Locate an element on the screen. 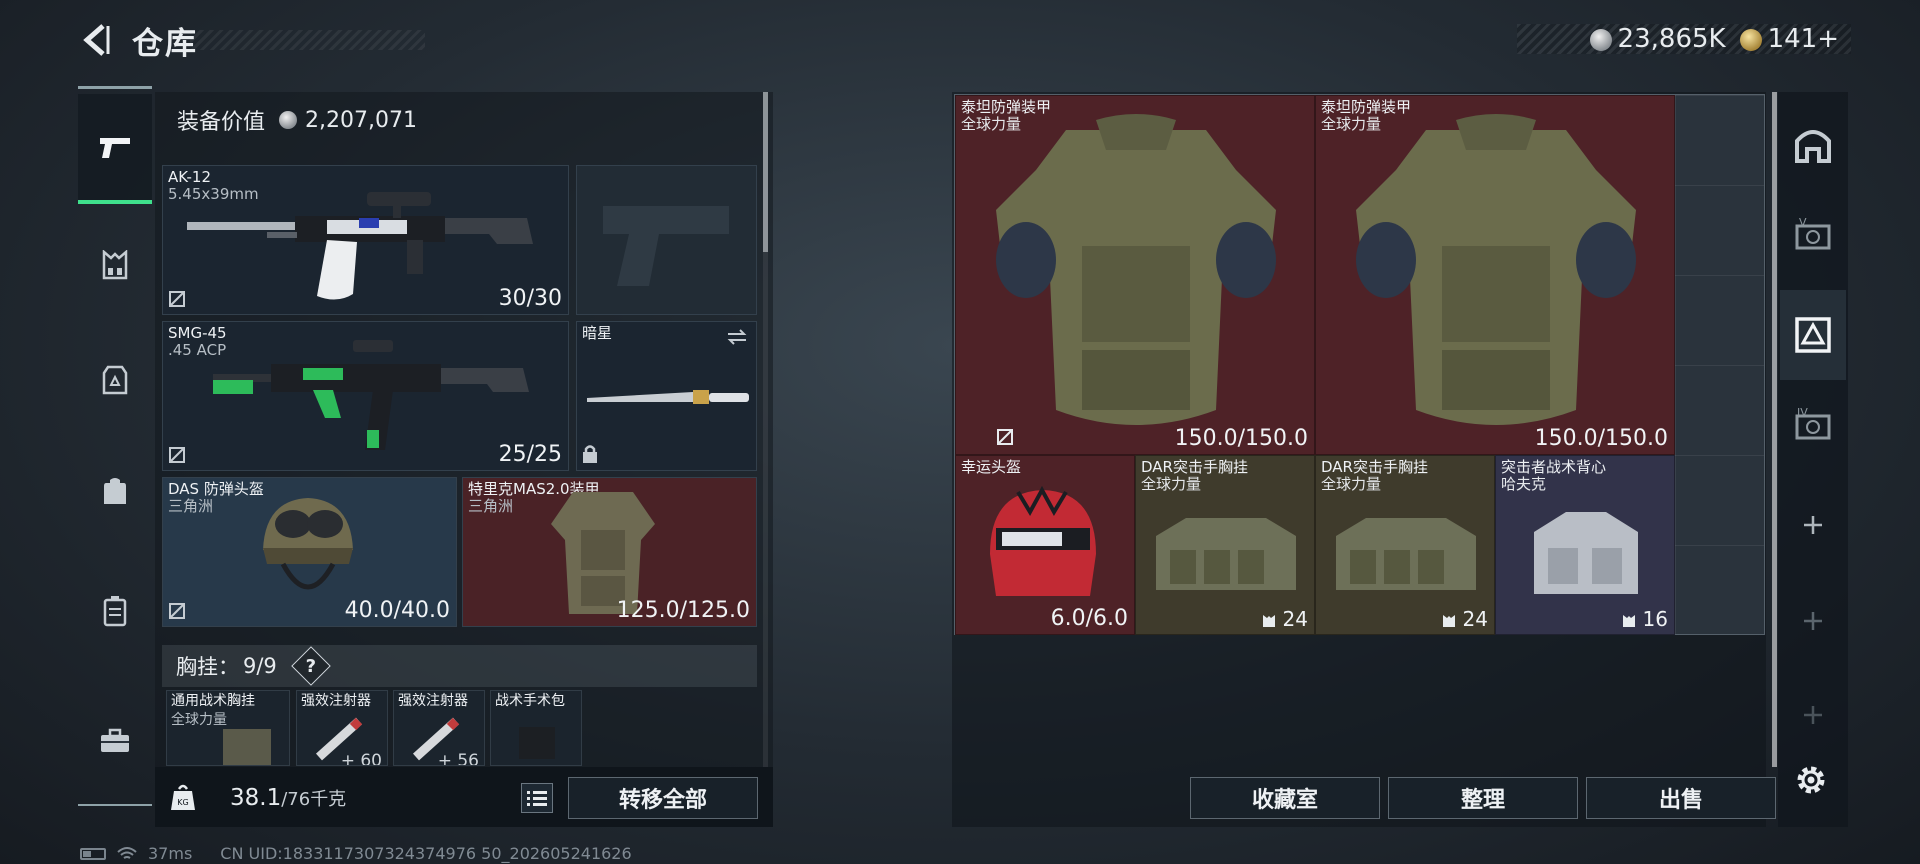 The width and height of the screenshot is (1920, 864). stash-tab-5-icon: V is located at coordinates (1813, 234).